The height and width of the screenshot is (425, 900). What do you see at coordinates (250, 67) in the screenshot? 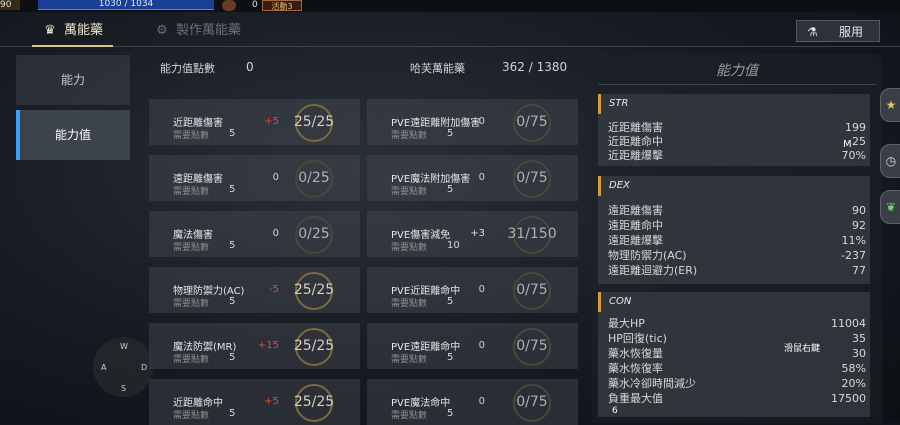
I see `points-value: 0` at bounding box center [250, 67].